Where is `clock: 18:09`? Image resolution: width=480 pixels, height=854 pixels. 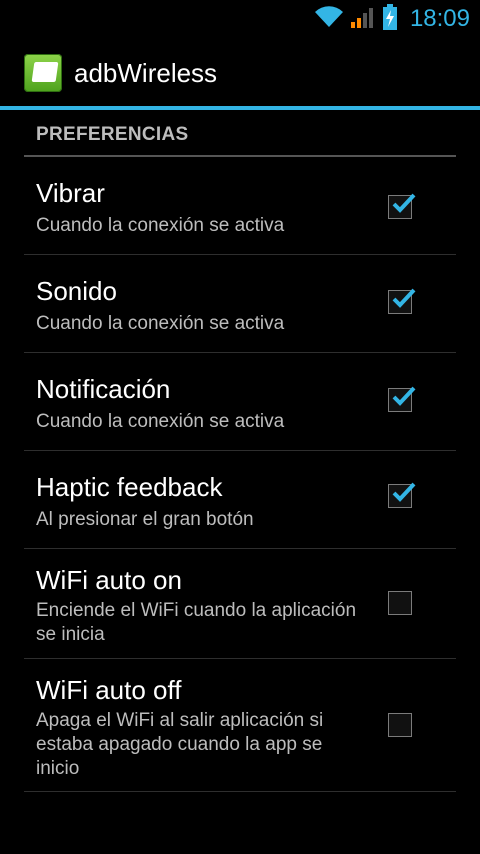 clock: 18:09 is located at coordinates (439, 18).